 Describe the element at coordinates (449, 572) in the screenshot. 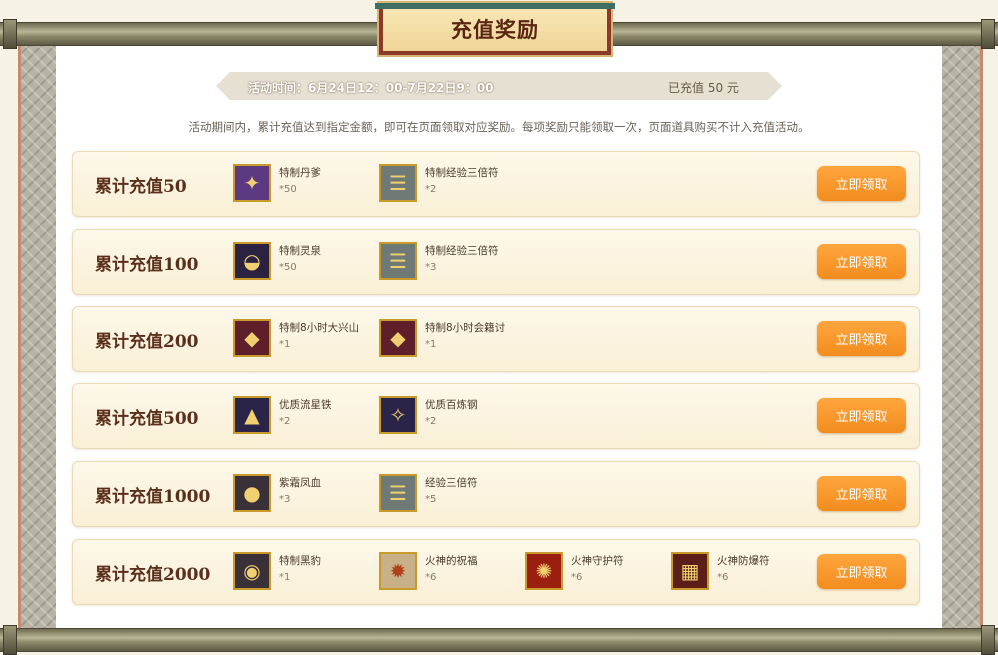

I see `reward-item: ✹ 火神的祝福 *6` at that location.